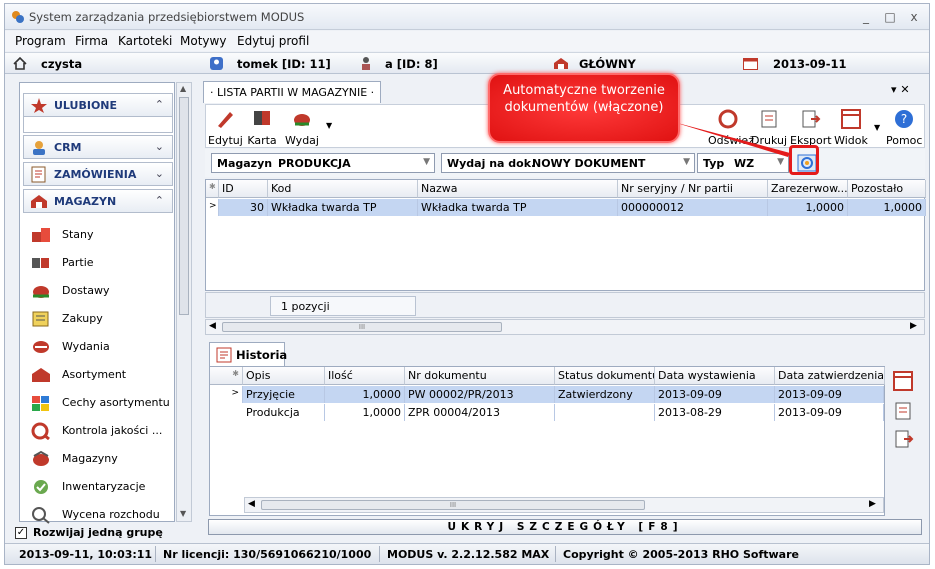  Describe the element at coordinates (914, 17) in the screenshot. I see `close-button: x` at that location.